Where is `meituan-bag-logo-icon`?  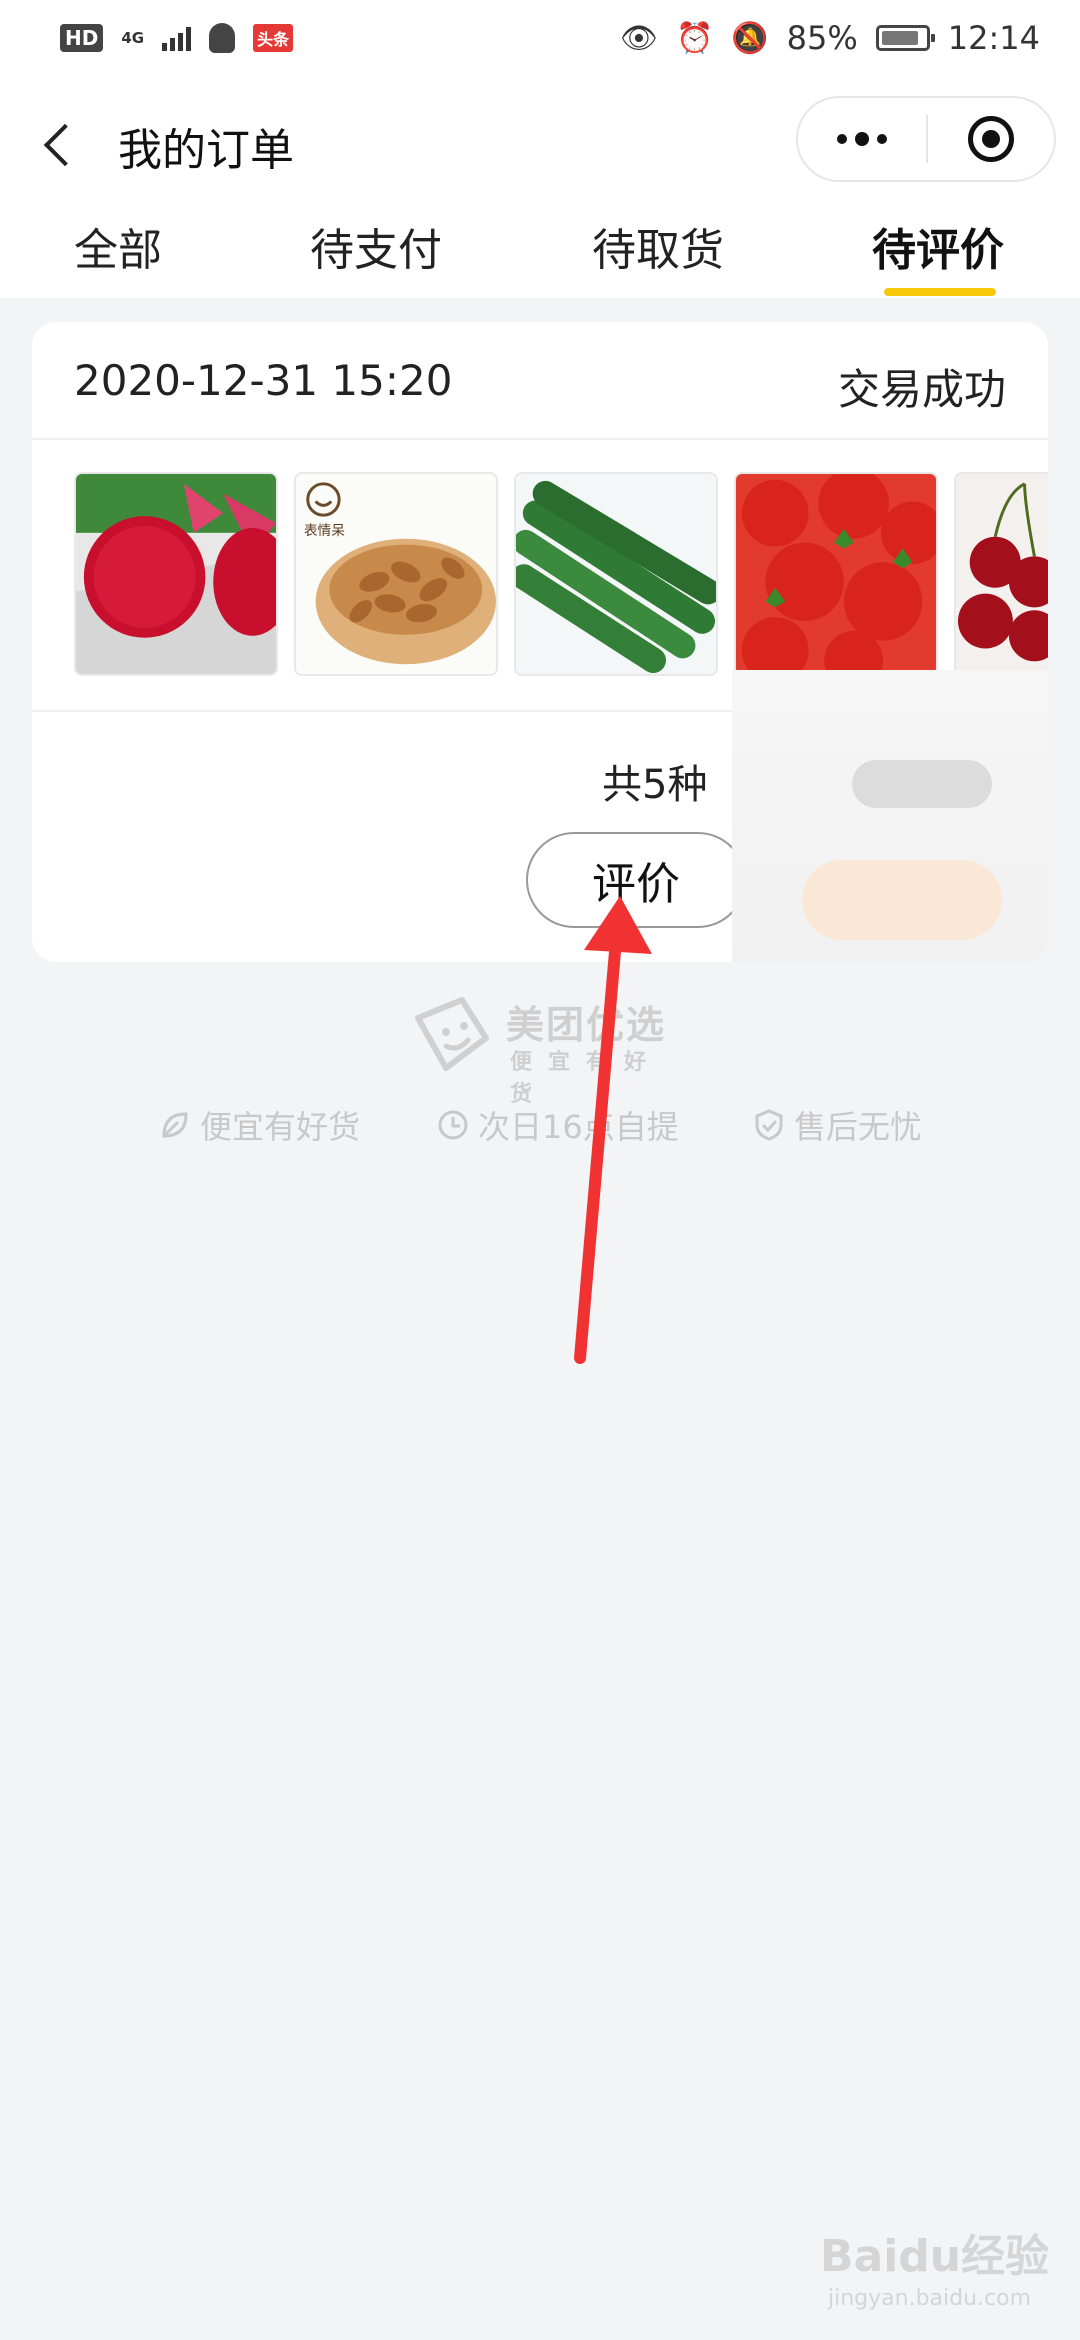
meituan-bag-logo-icon is located at coordinates (452, 1034).